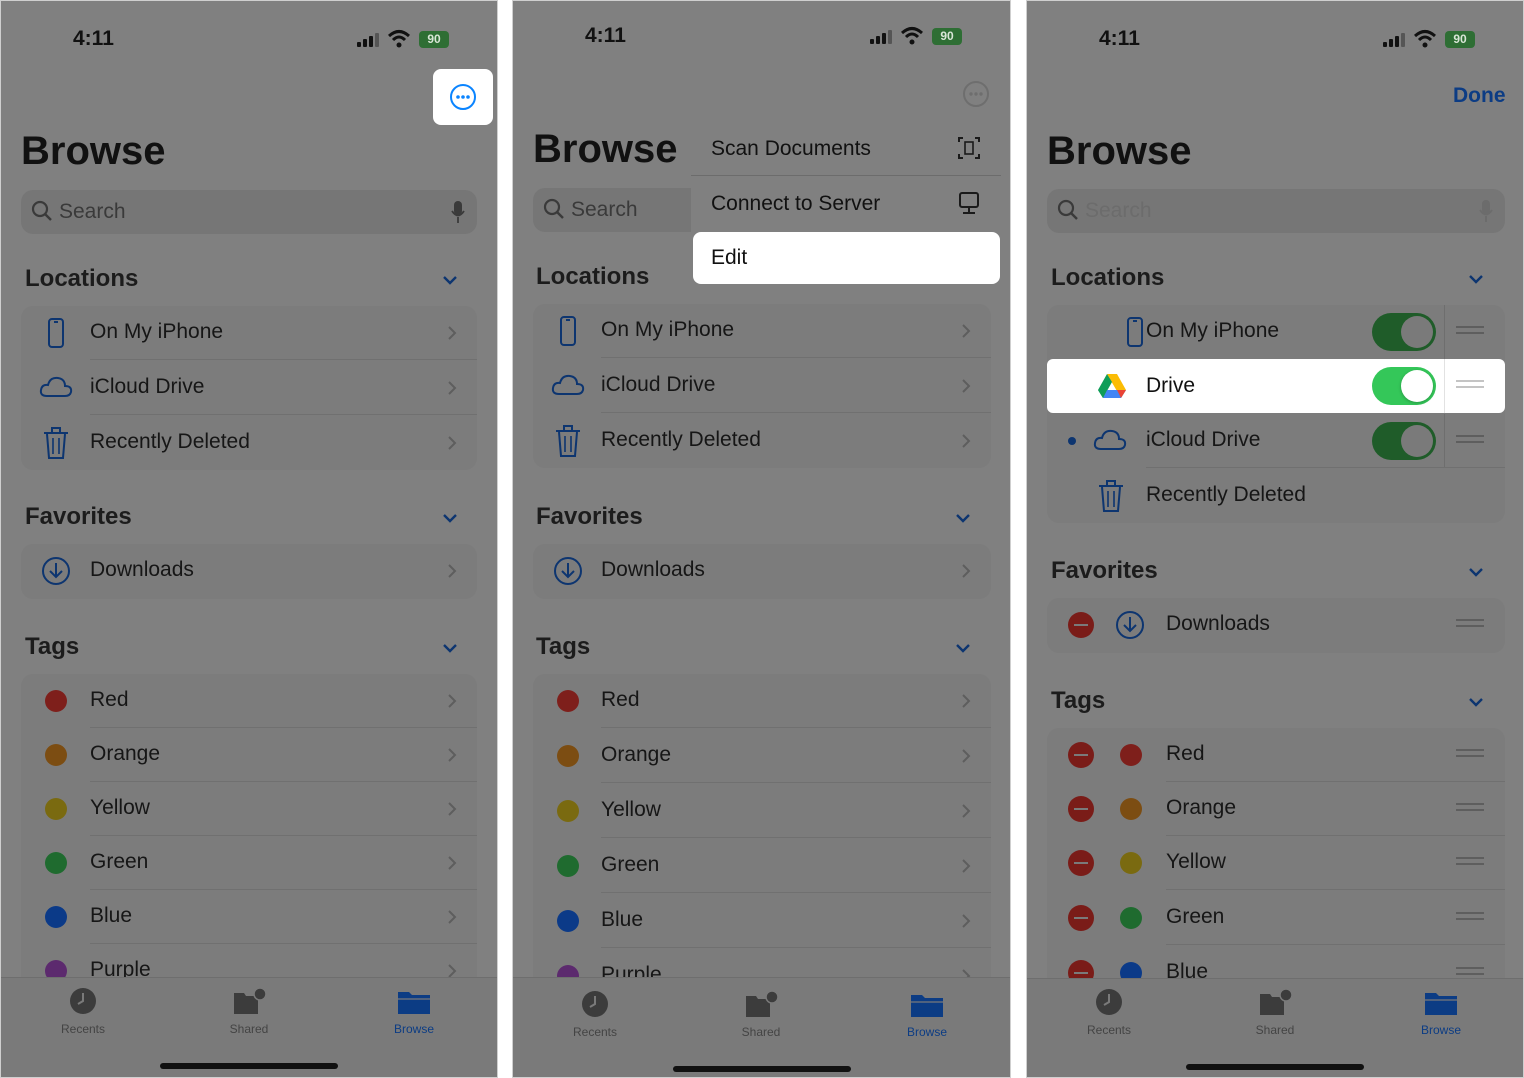  What do you see at coordinates (658, 384) in the screenshot?
I see `location-label: iCloud Drive` at bounding box center [658, 384].